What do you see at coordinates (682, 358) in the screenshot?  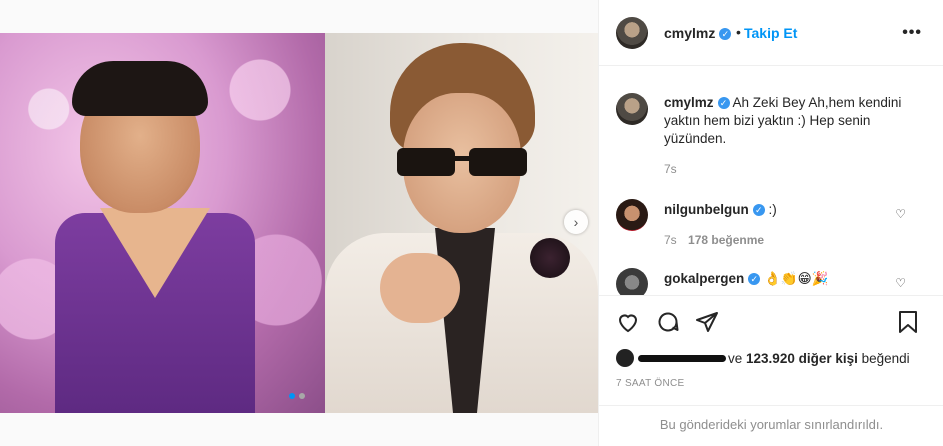 I see `redacted-username` at bounding box center [682, 358].